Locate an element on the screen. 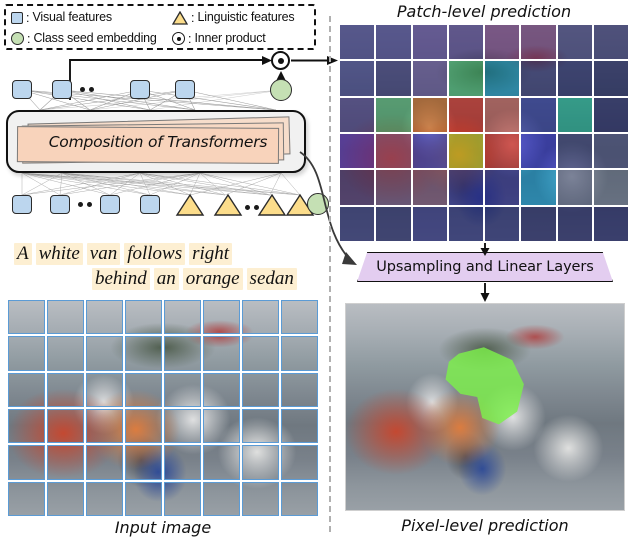 The height and width of the screenshot is (548, 630). legend-item-inner-product: : Inner product is located at coordinates (219, 38).